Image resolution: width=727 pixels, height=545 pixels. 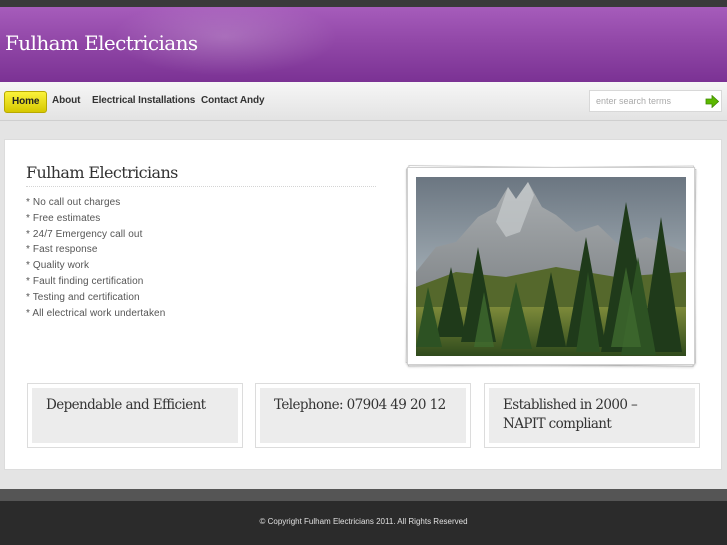 What do you see at coordinates (96, 313) in the screenshot?
I see `feature-item: * All electrical work undertaken` at bounding box center [96, 313].